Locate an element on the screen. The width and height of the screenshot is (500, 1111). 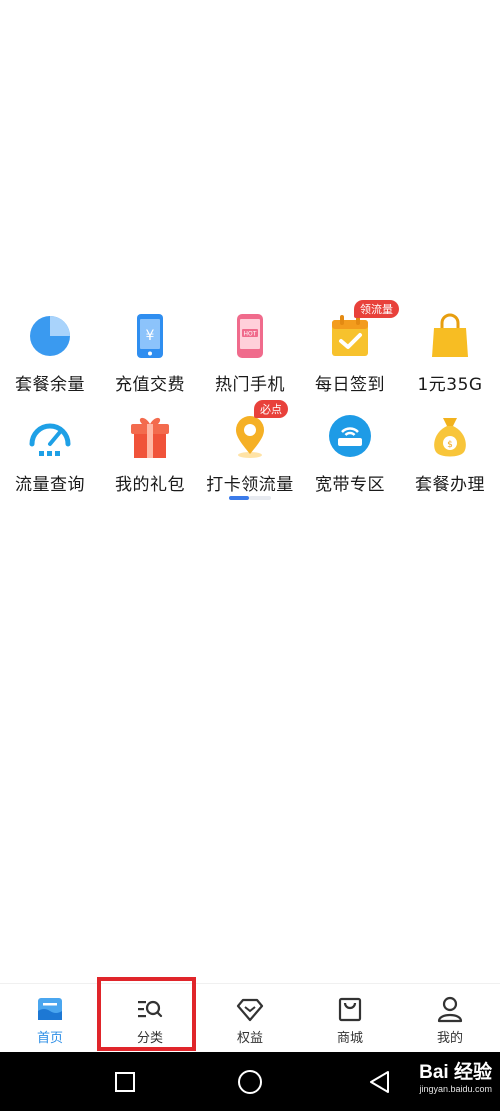
tab-label: 商城 is located at coordinates (349, 1038).